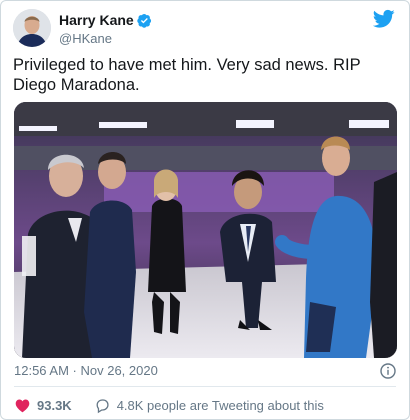  I want to click on verified-badge-icon, so click(144, 20).